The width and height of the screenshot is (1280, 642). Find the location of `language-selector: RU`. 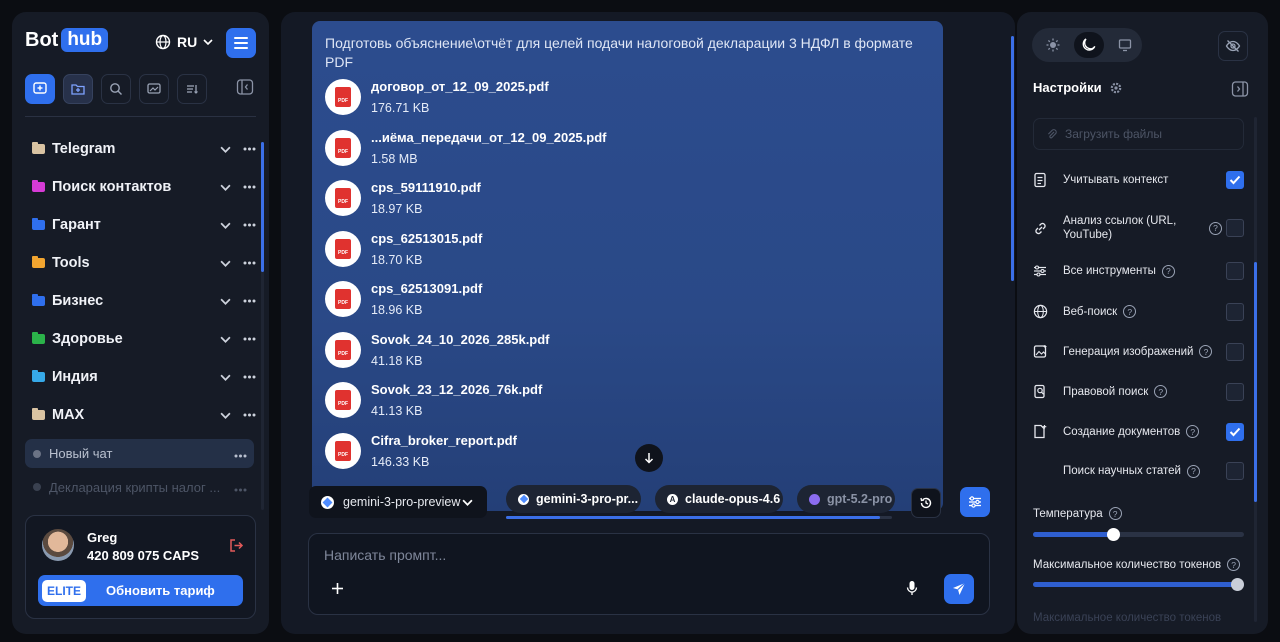

language-selector: RU is located at coordinates (184, 42).